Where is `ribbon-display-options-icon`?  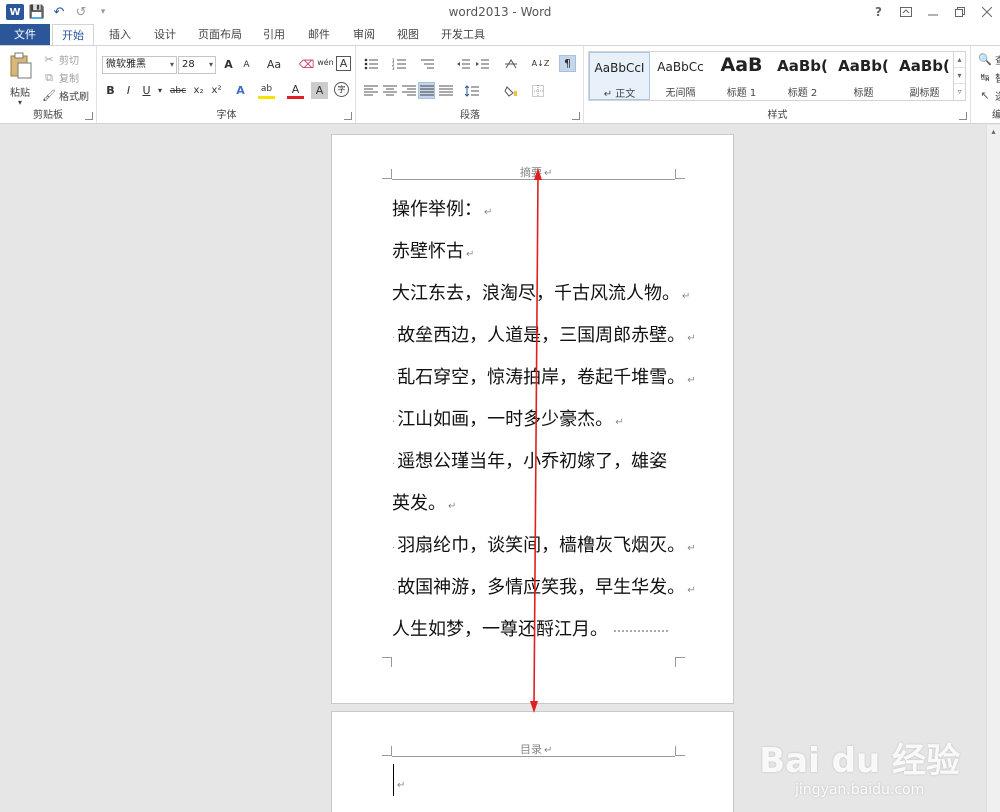
ribbon-display-options-icon is located at coordinates (905, 12).